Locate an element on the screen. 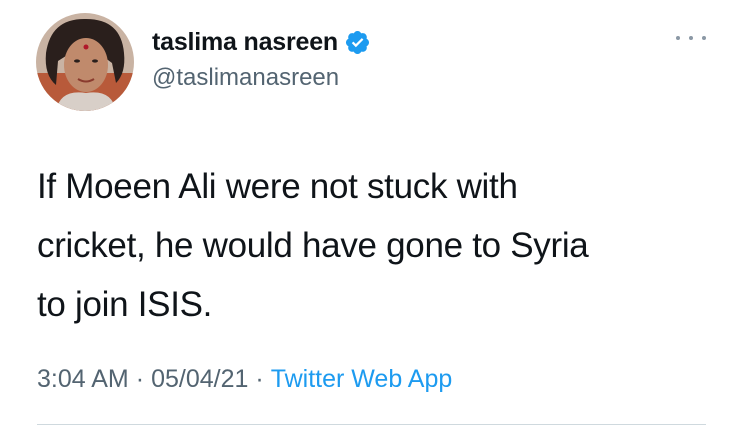  avatar-image is located at coordinates (85, 62).